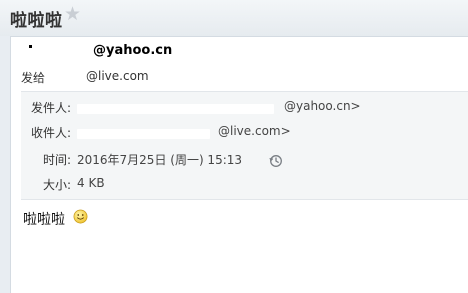 The image size is (468, 293). I want to click on sender-field-label: 发件人:, so click(51, 108).